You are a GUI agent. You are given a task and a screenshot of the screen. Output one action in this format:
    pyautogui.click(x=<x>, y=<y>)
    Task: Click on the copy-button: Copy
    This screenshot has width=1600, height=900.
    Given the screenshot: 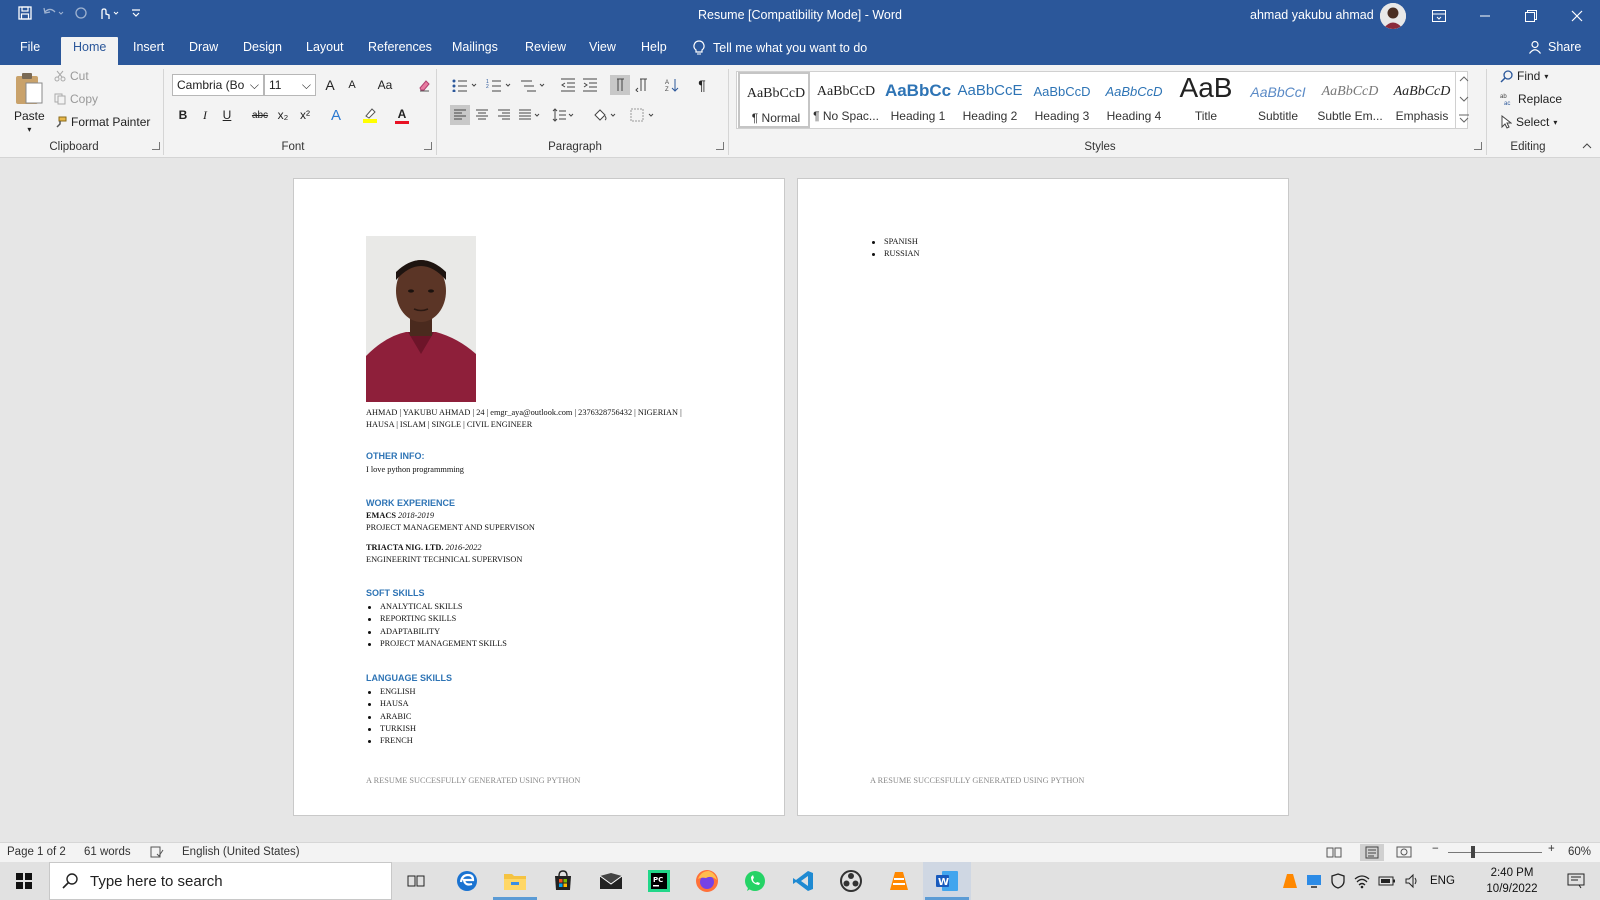 What is the action you would take?
    pyautogui.click(x=76, y=99)
    